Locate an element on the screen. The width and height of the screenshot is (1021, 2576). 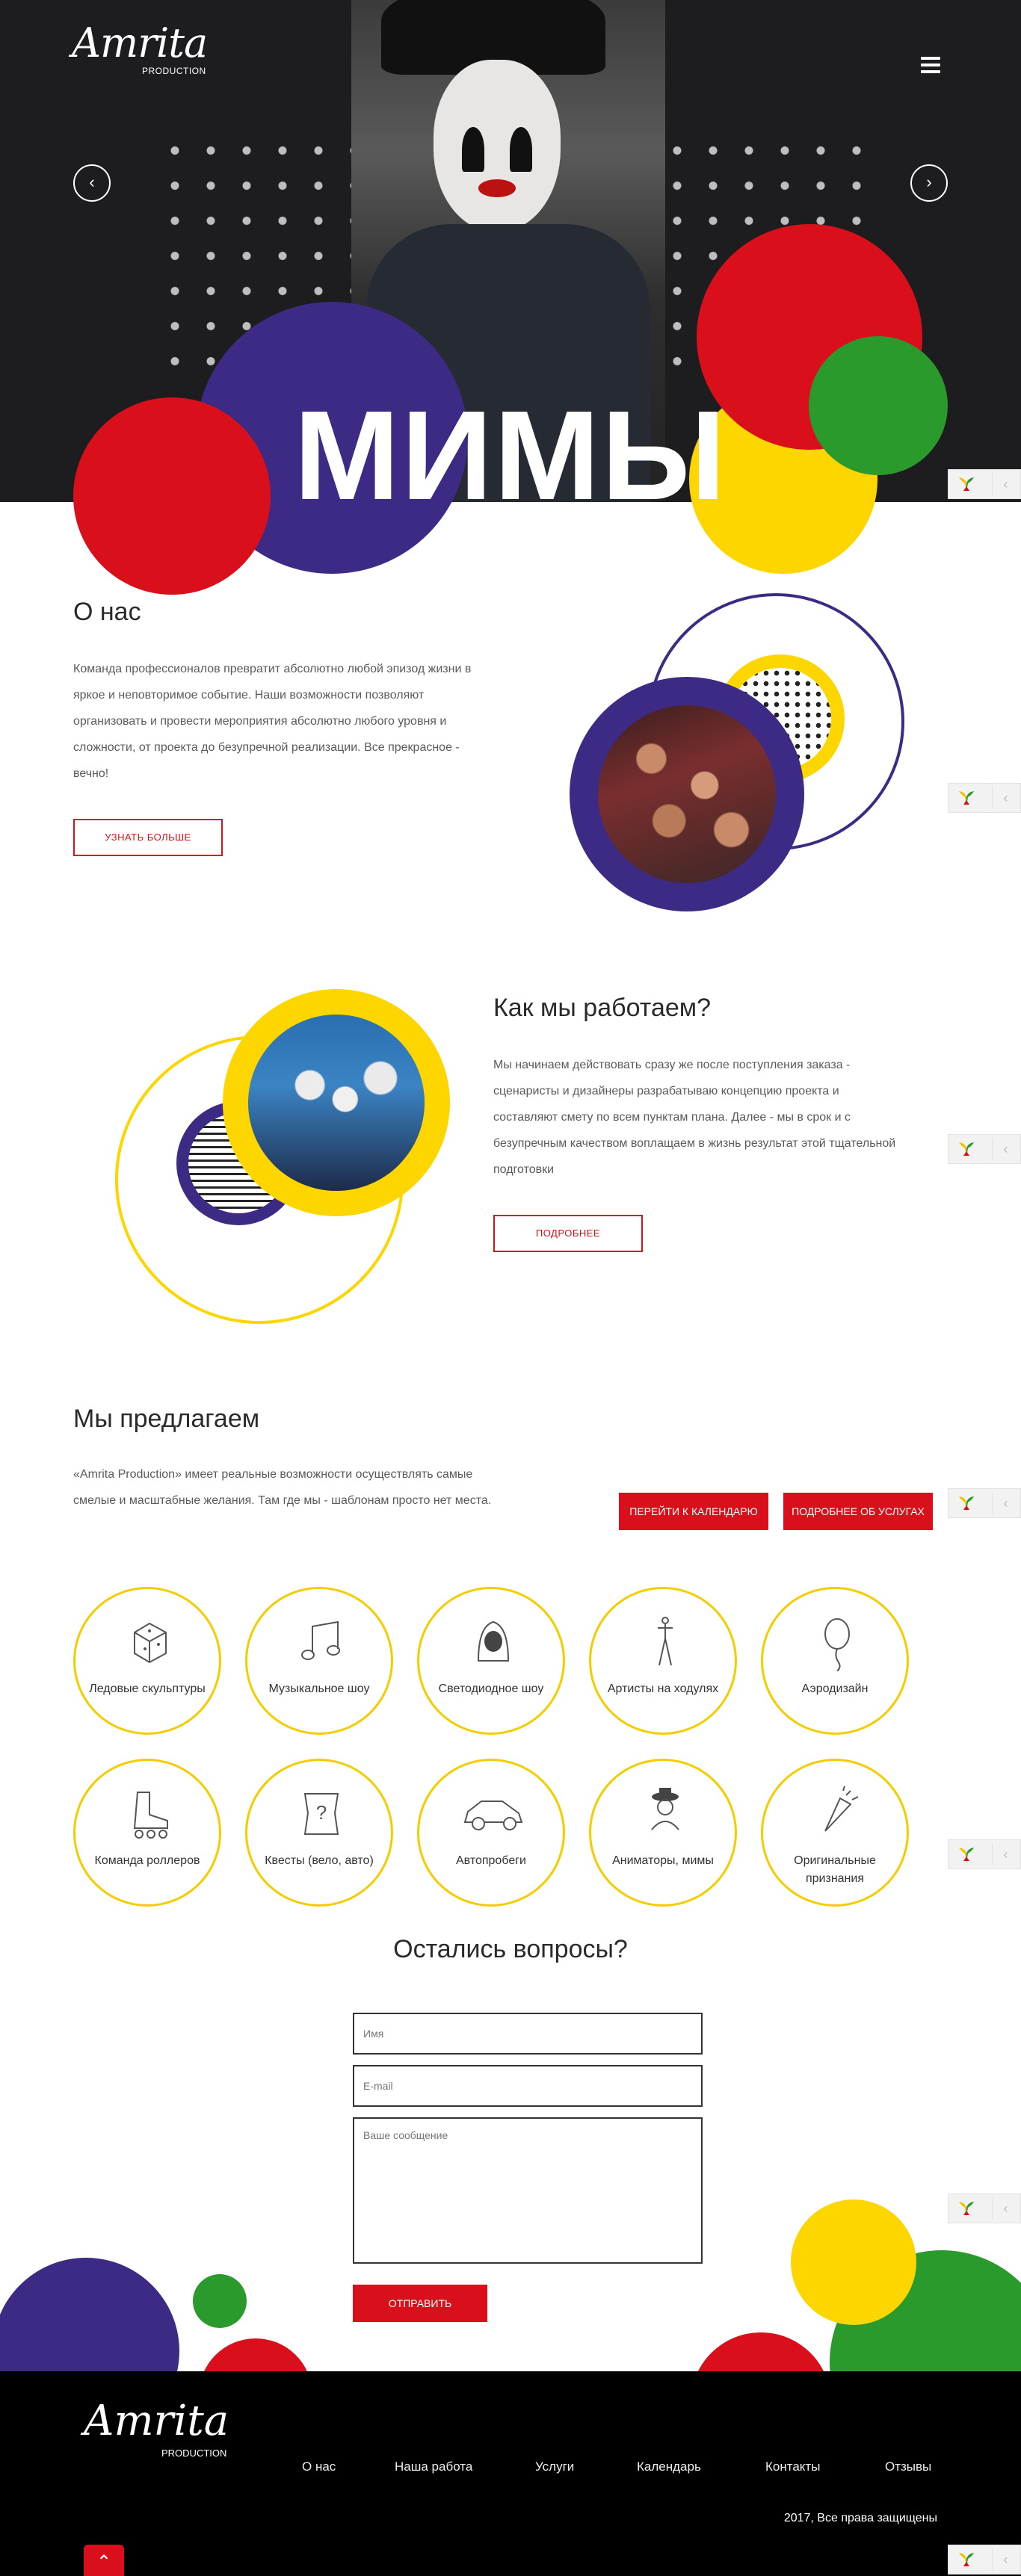
logo-sub: PRODUCTION is located at coordinates (174, 71).